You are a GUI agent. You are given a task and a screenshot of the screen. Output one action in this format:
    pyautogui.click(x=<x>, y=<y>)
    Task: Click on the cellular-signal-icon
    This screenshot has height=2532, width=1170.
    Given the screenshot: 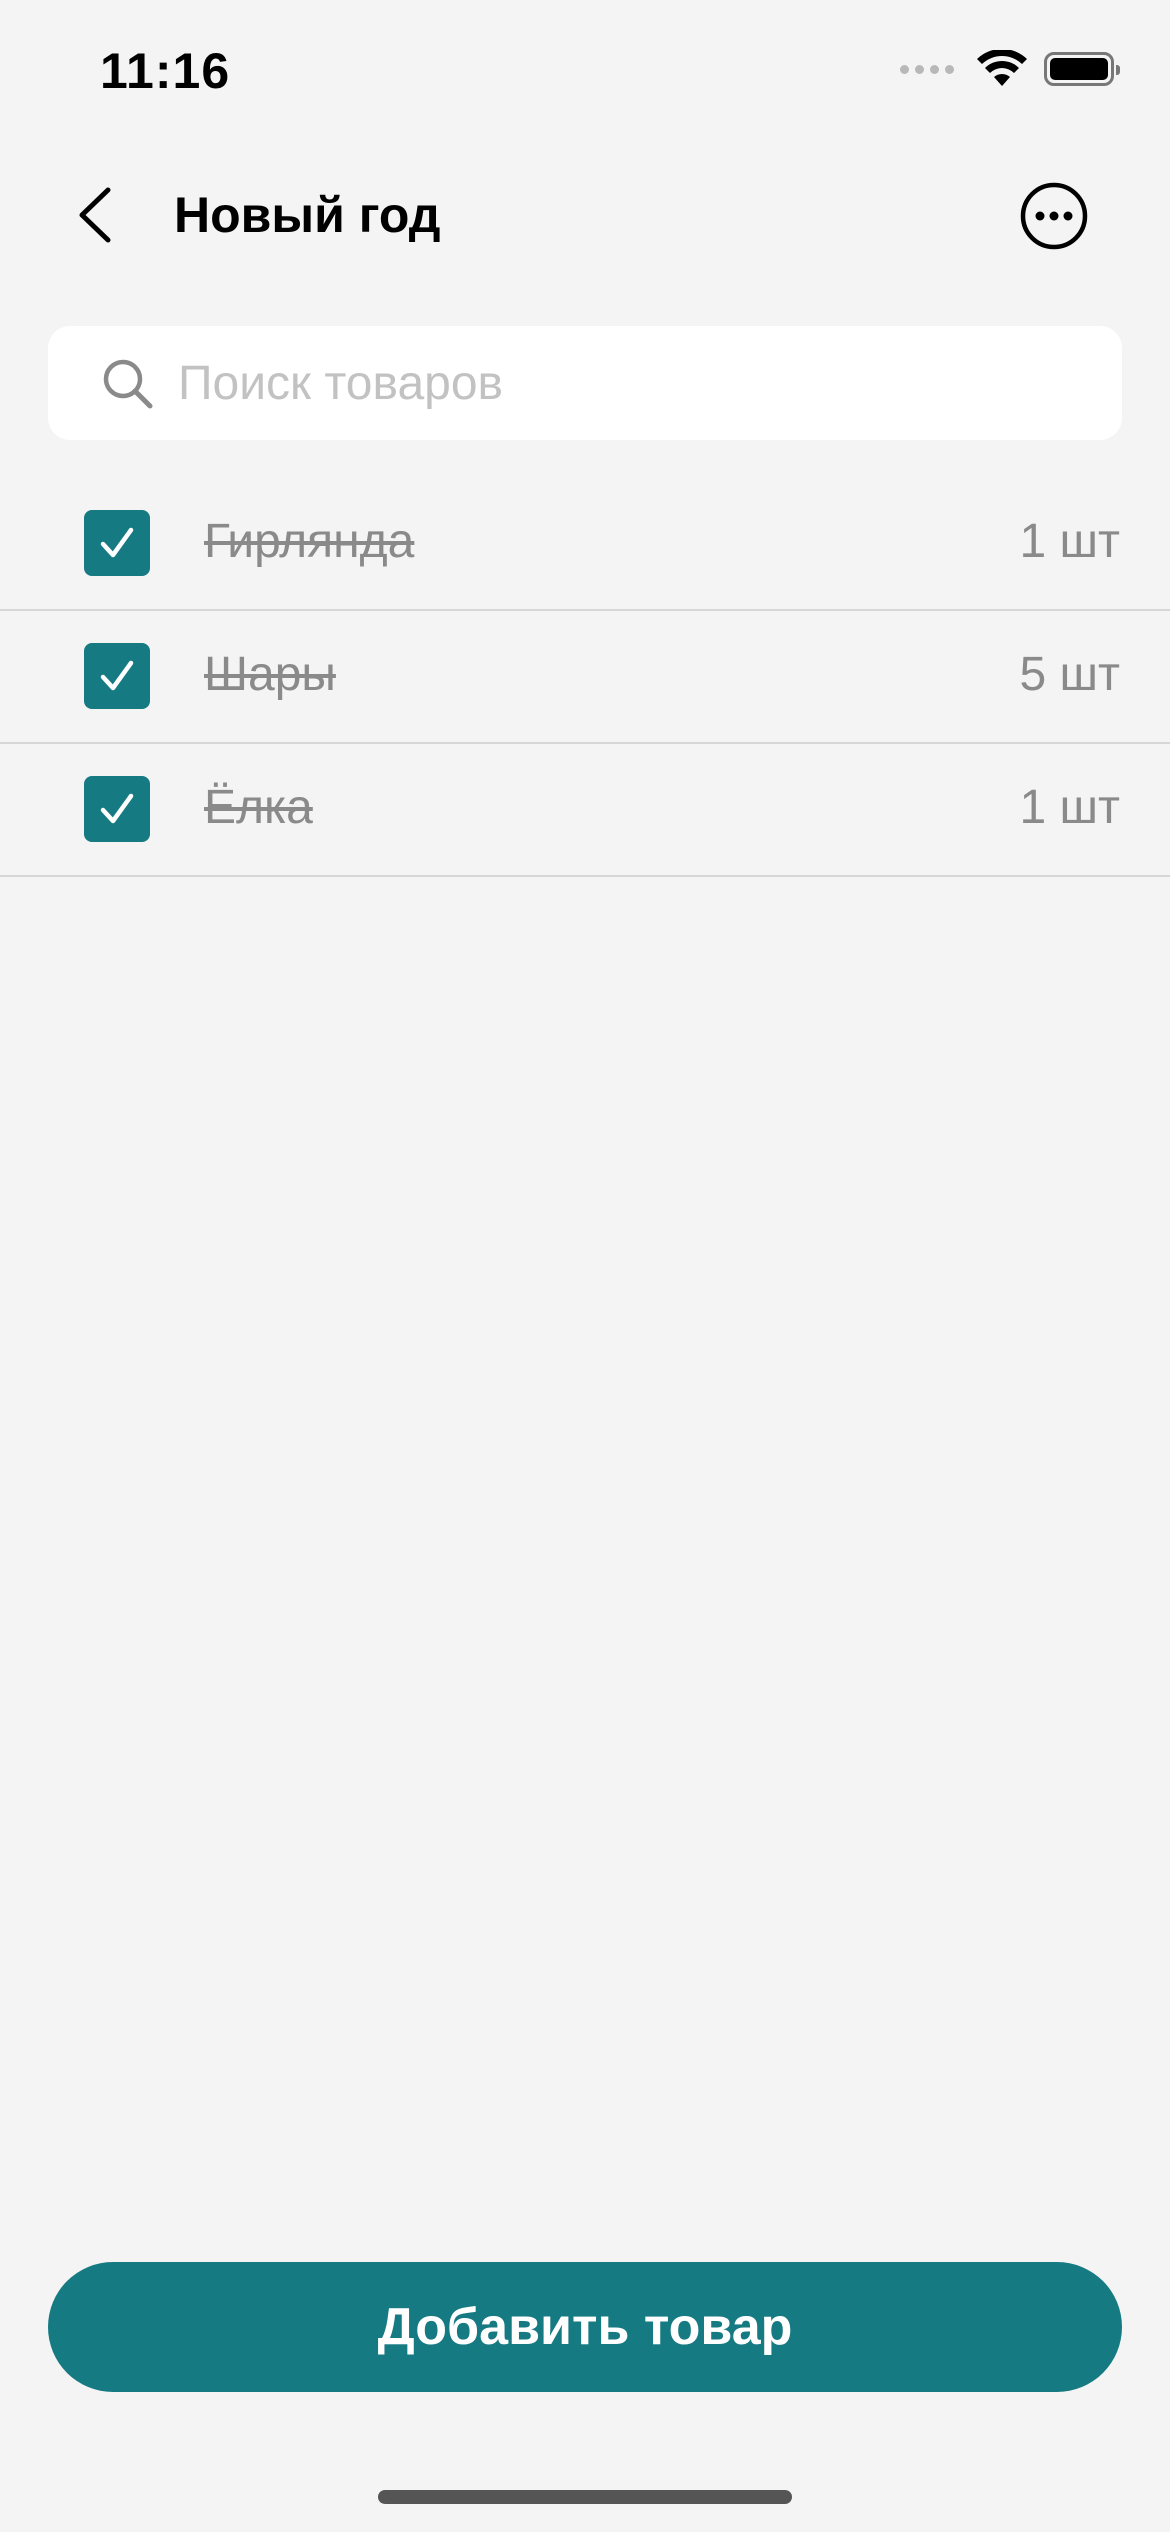 What is the action you would take?
    pyautogui.click(x=927, y=69)
    